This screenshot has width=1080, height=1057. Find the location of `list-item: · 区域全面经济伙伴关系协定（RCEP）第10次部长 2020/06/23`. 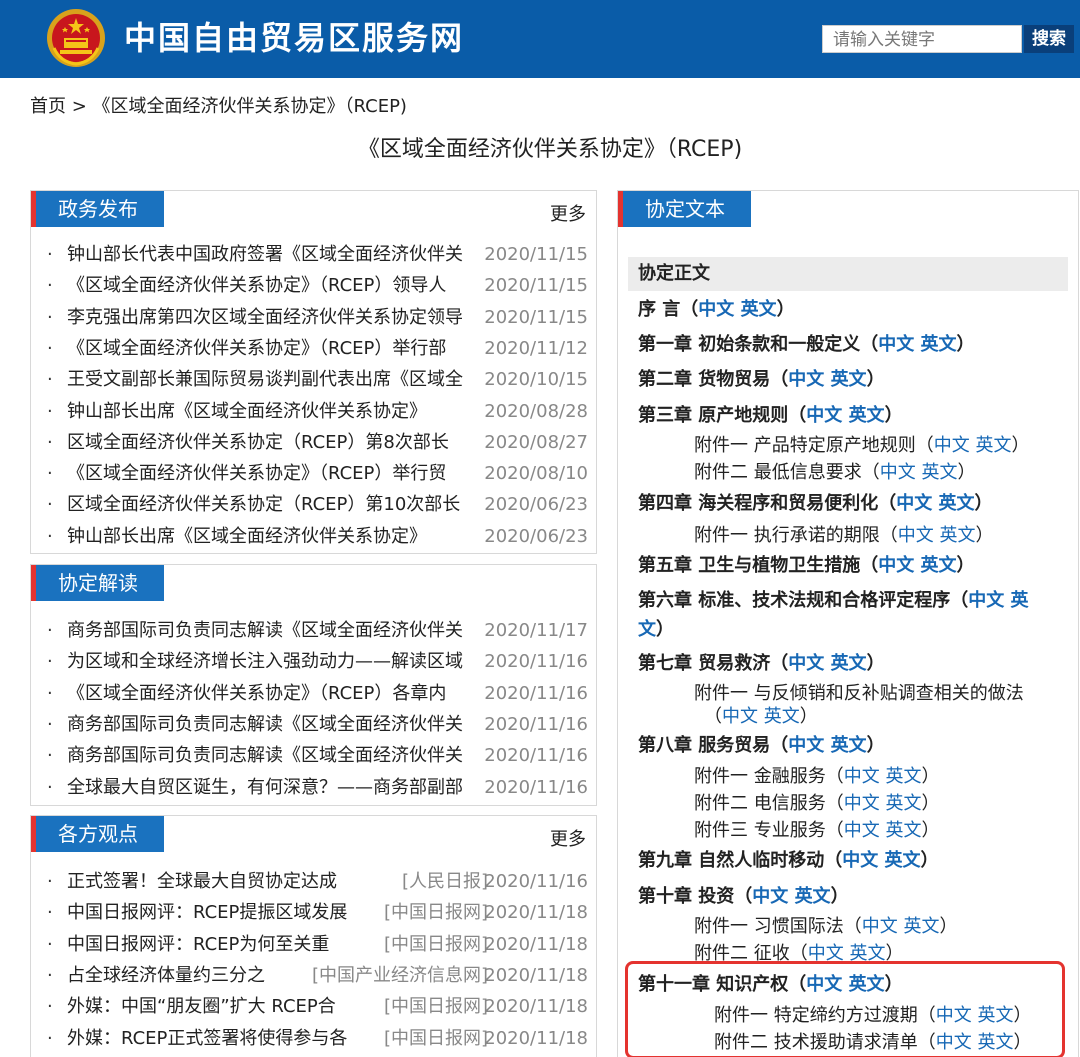

list-item: · 区域全面经济伙伴关系协定（RCEP）第10次部长 2020/06/23 is located at coordinates (317, 504).